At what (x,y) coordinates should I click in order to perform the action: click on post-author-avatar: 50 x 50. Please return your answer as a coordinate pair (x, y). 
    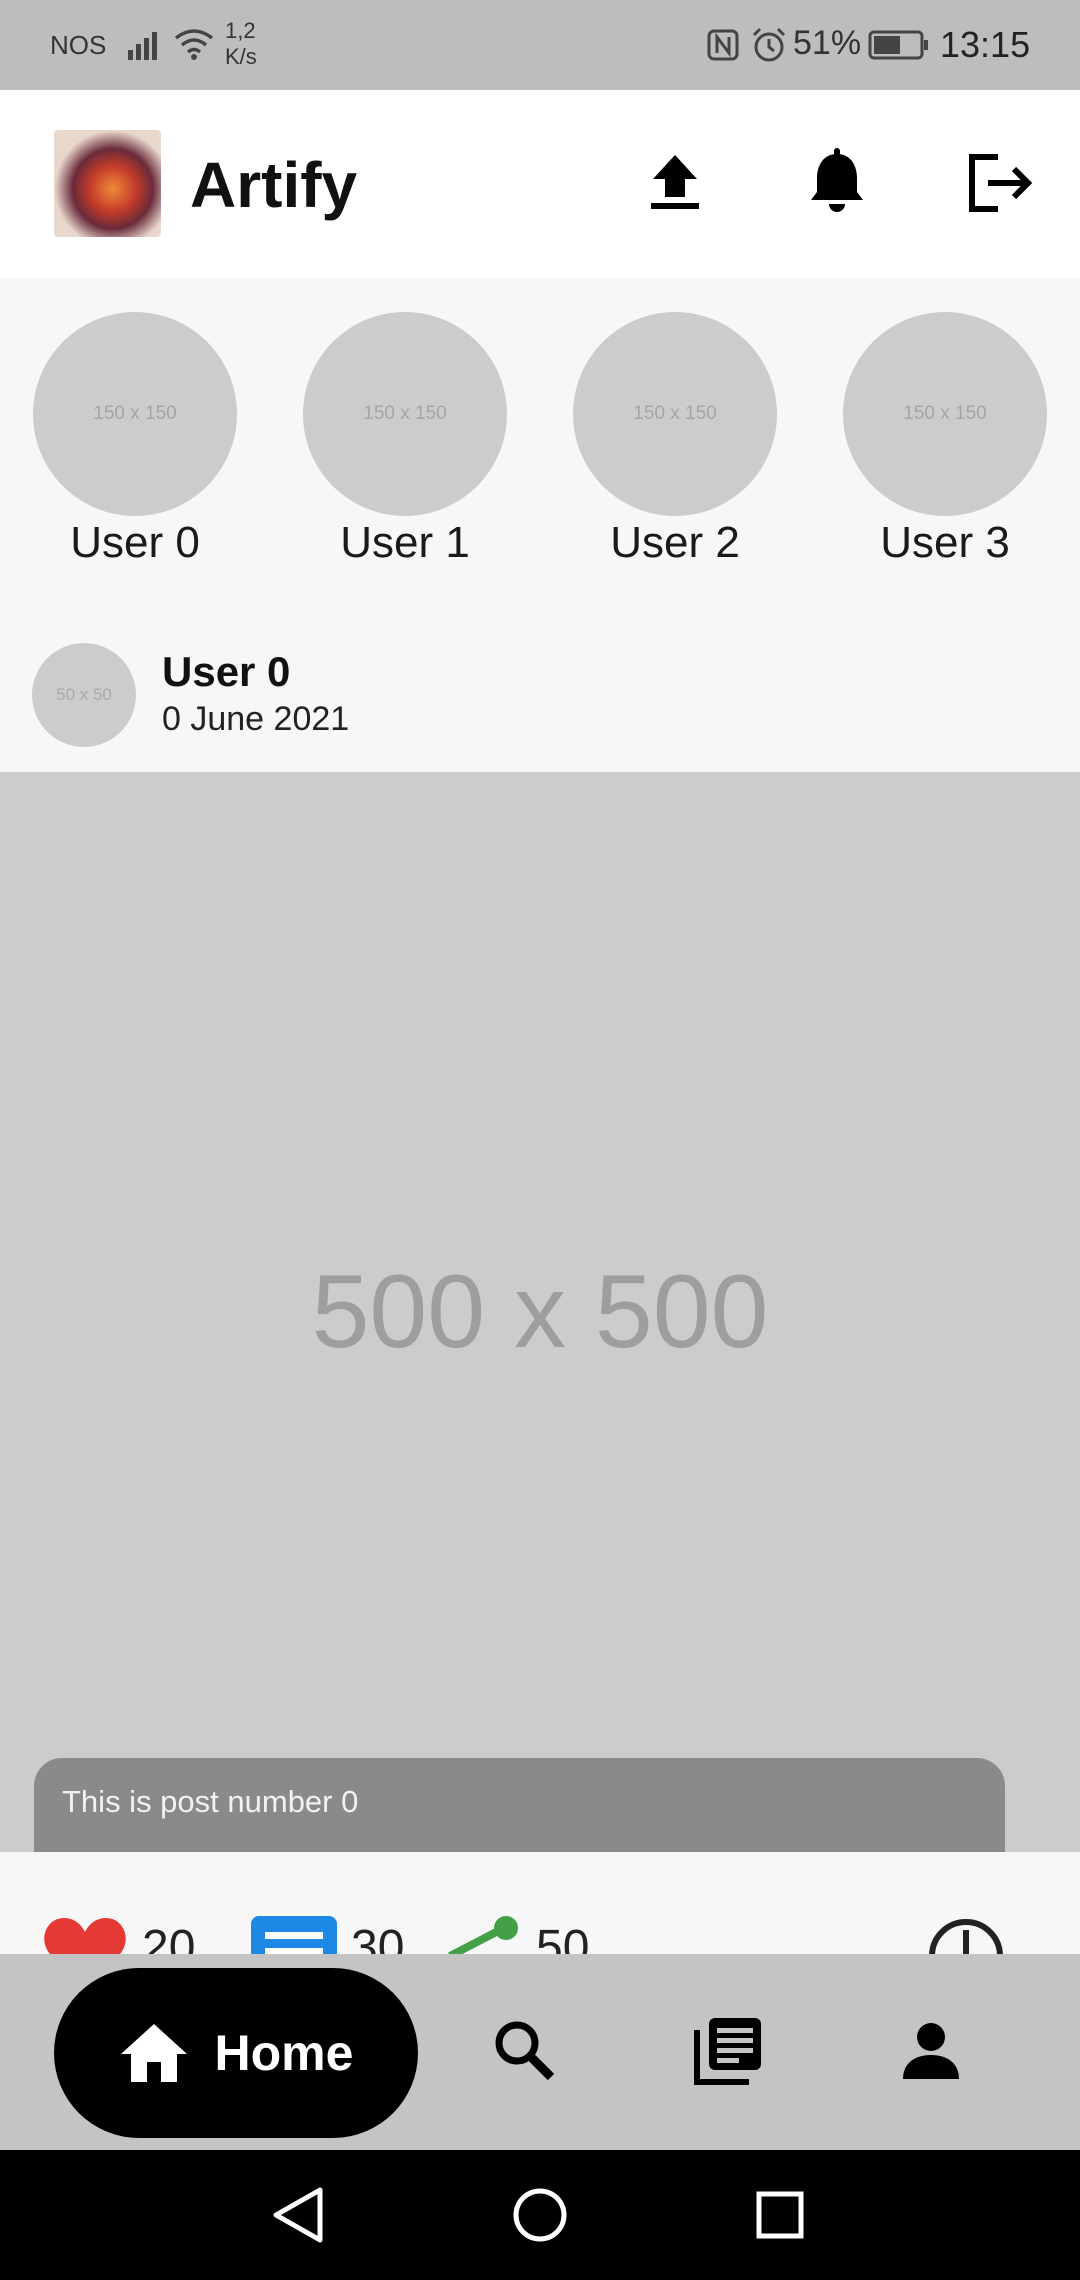
    Looking at the image, I should click on (84, 695).